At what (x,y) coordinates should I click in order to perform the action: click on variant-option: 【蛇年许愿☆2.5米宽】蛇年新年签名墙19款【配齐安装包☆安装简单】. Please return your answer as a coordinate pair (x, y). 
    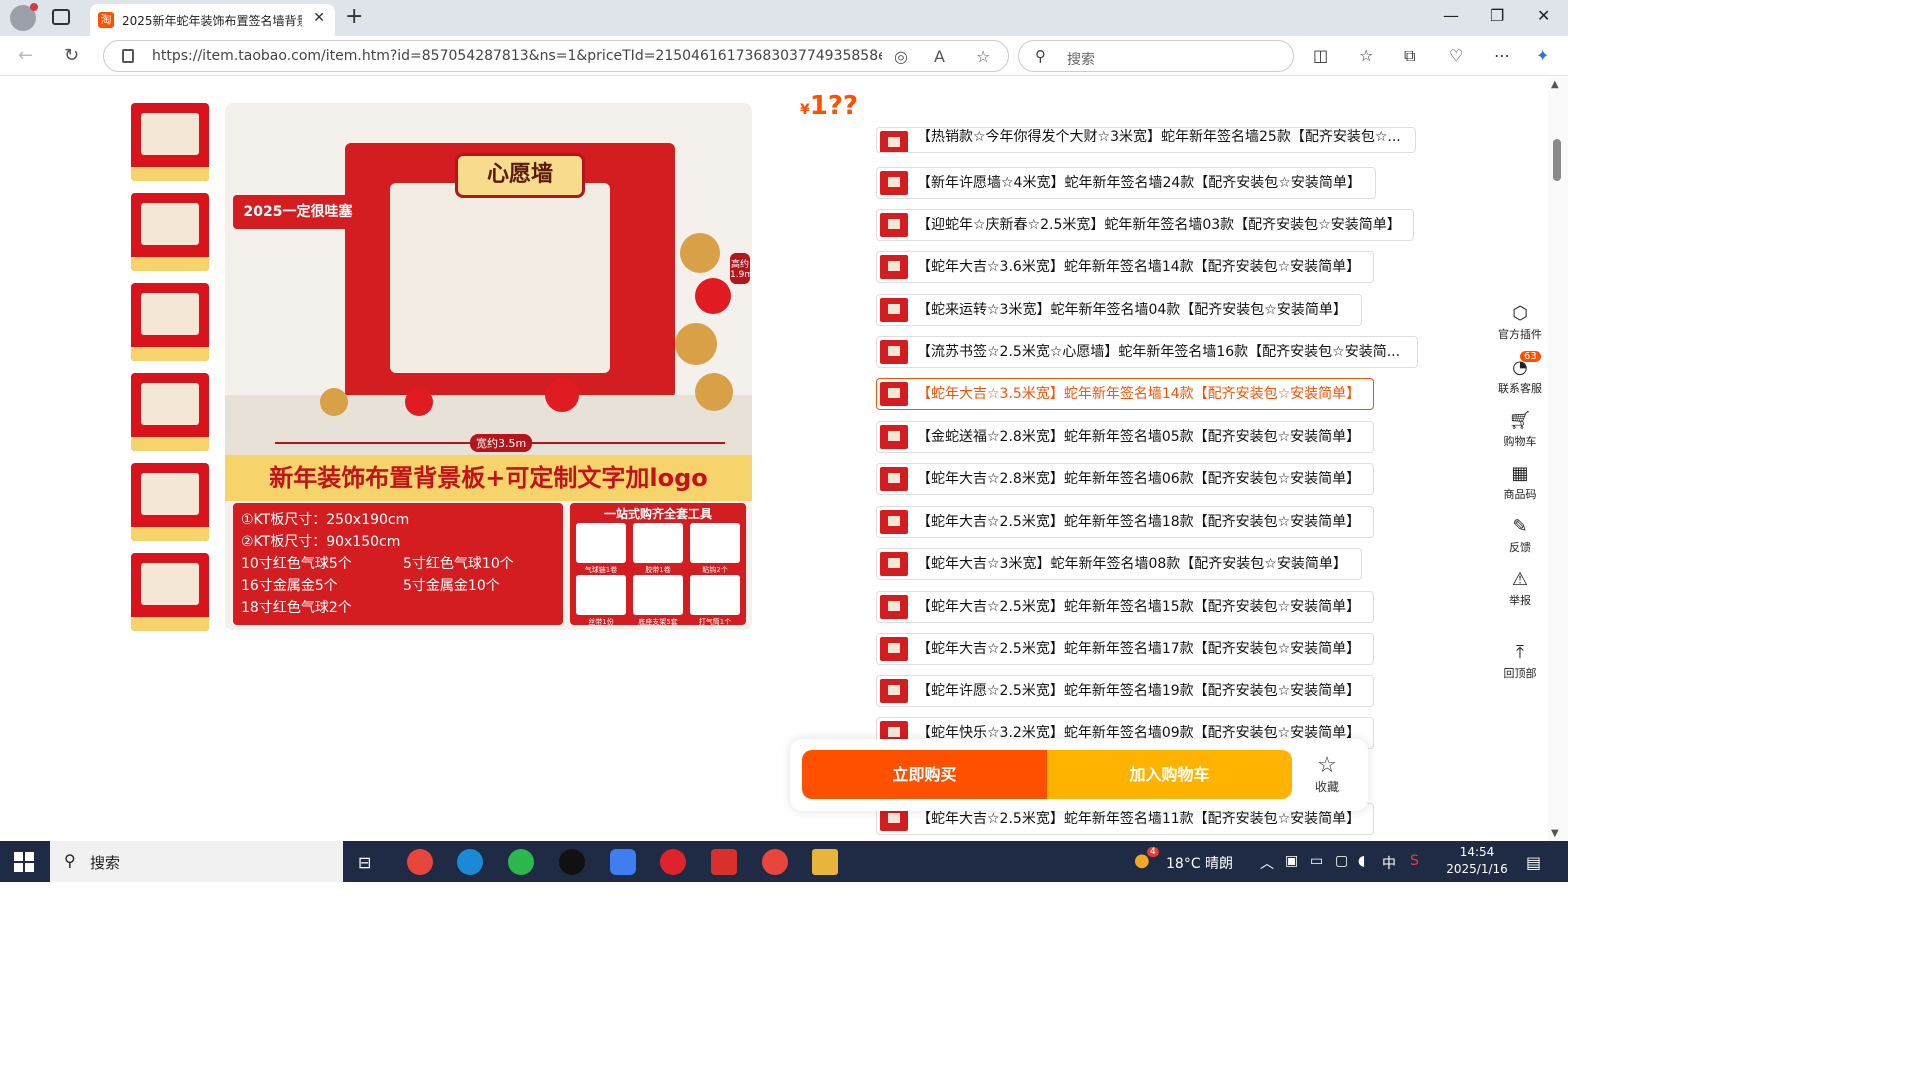
    Looking at the image, I should click on (1125, 691).